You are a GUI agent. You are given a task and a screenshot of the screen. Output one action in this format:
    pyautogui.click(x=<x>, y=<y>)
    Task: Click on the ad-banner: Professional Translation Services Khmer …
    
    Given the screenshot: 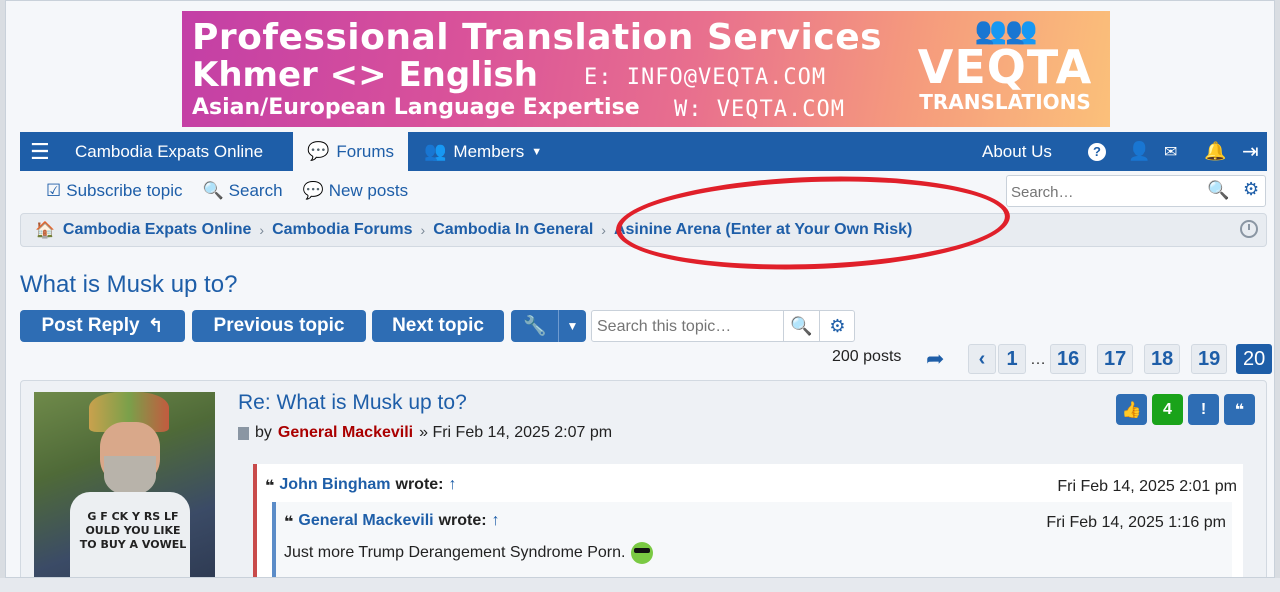 What is the action you would take?
    pyautogui.click(x=646, y=69)
    